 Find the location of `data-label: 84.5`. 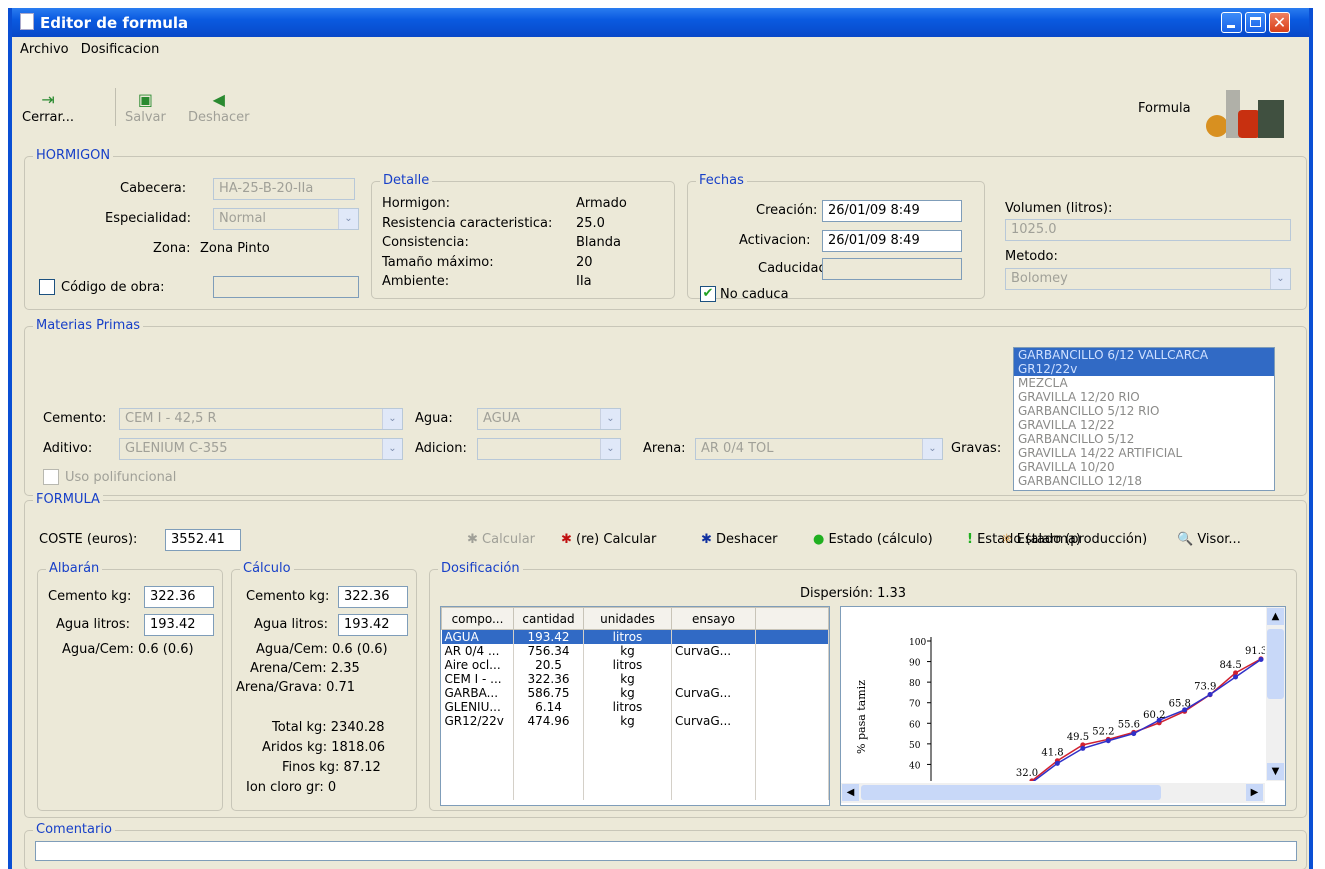

data-label: 84.5 is located at coordinates (1231, 665).